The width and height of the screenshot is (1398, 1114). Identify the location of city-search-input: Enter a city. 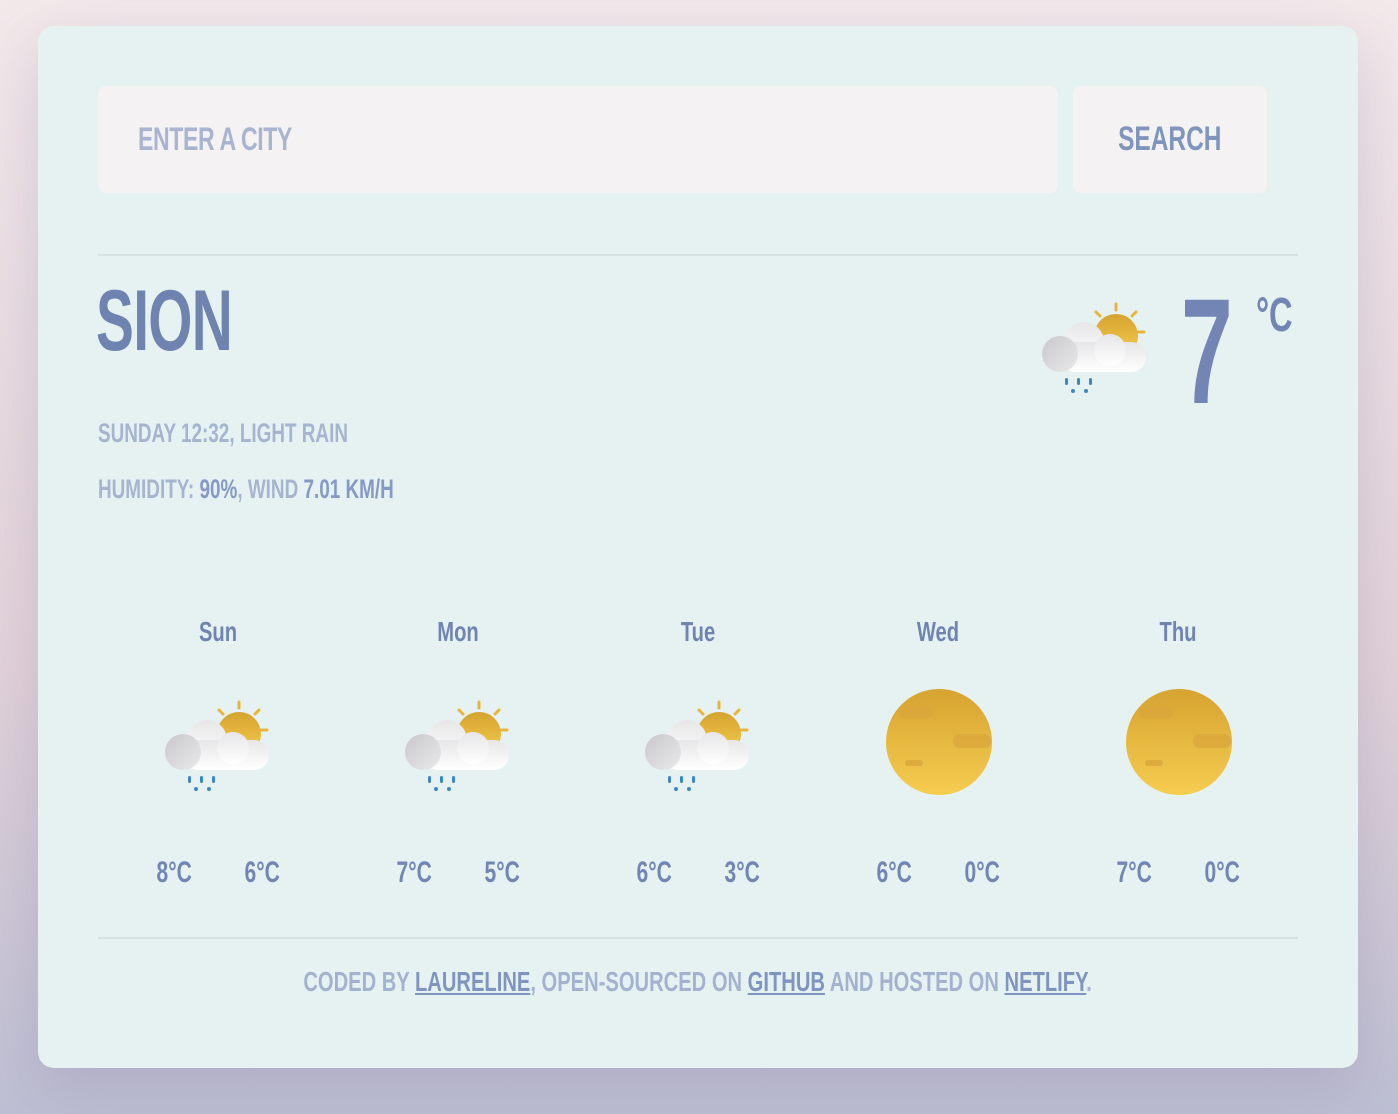
(578, 139).